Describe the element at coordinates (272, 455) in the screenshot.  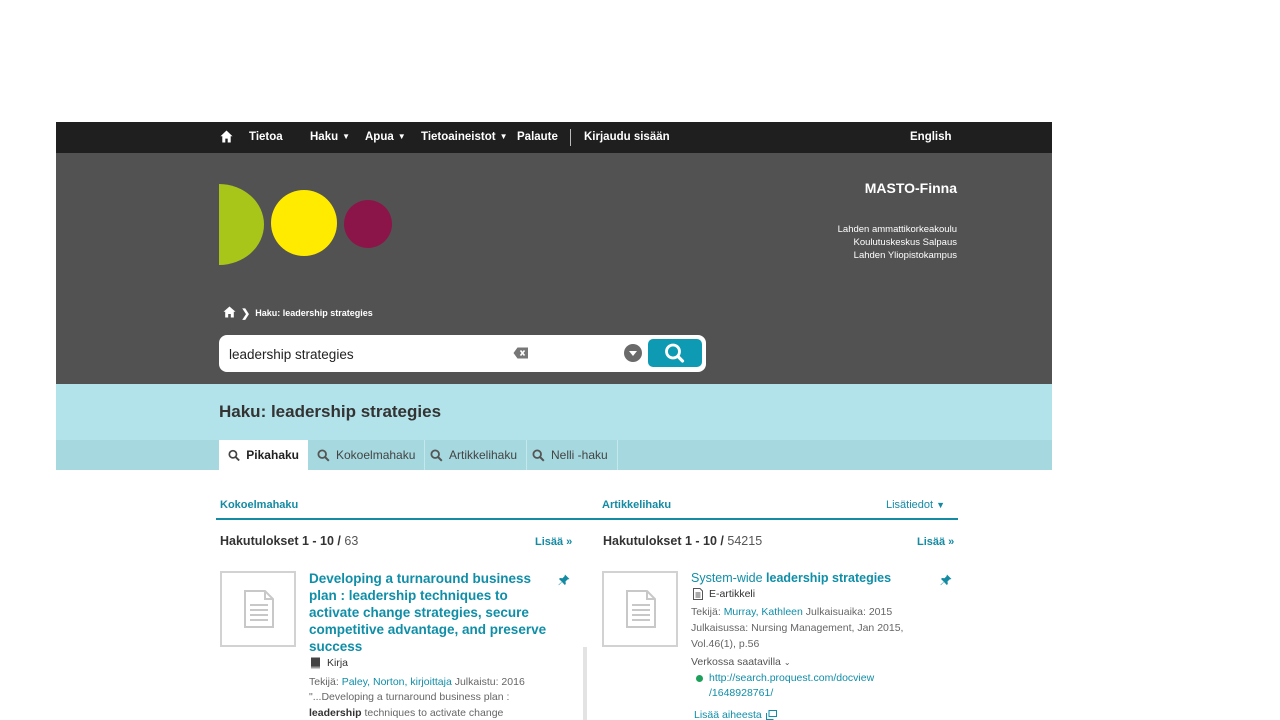
I see `tab-label: Pikahaku` at that location.